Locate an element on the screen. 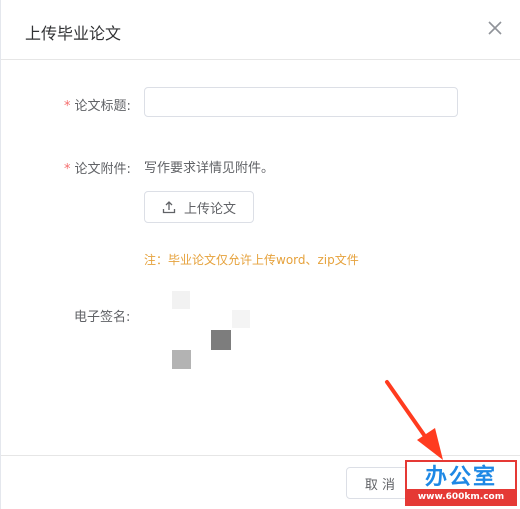 The image size is (520, 509). watermark-url: www.600km.com is located at coordinates (461, 496).